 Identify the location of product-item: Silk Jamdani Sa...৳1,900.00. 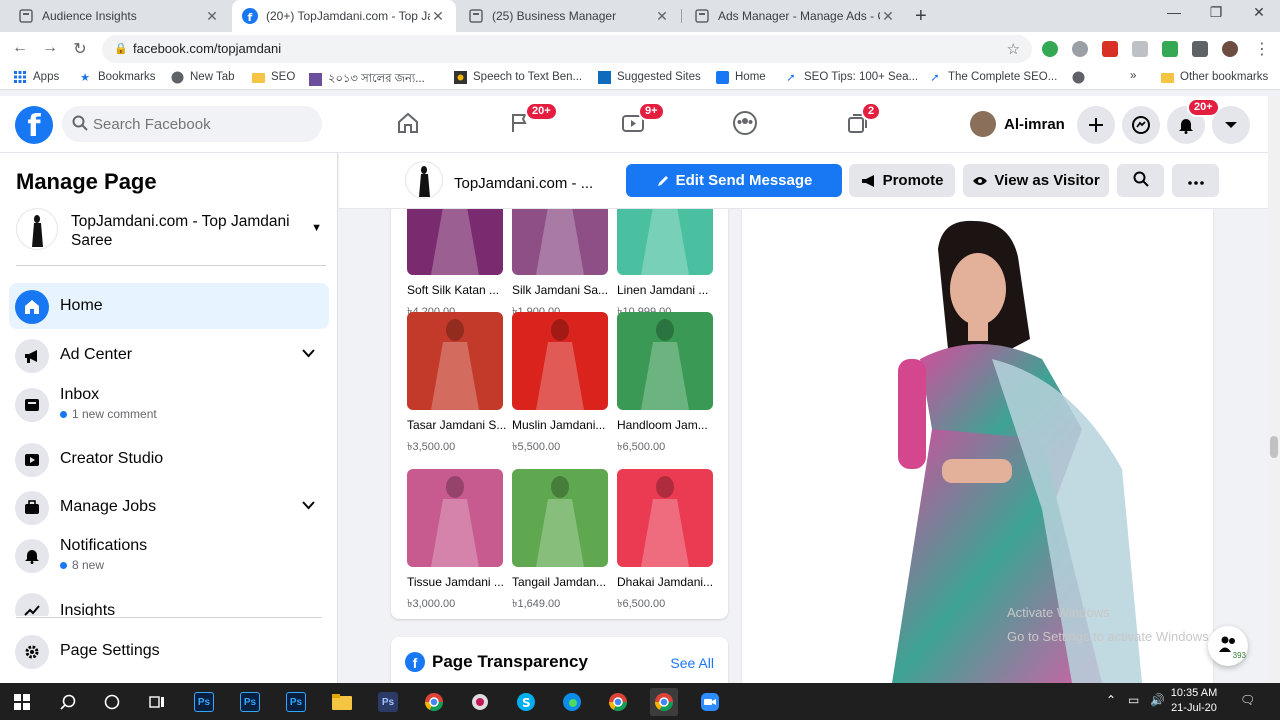
(563, 265).